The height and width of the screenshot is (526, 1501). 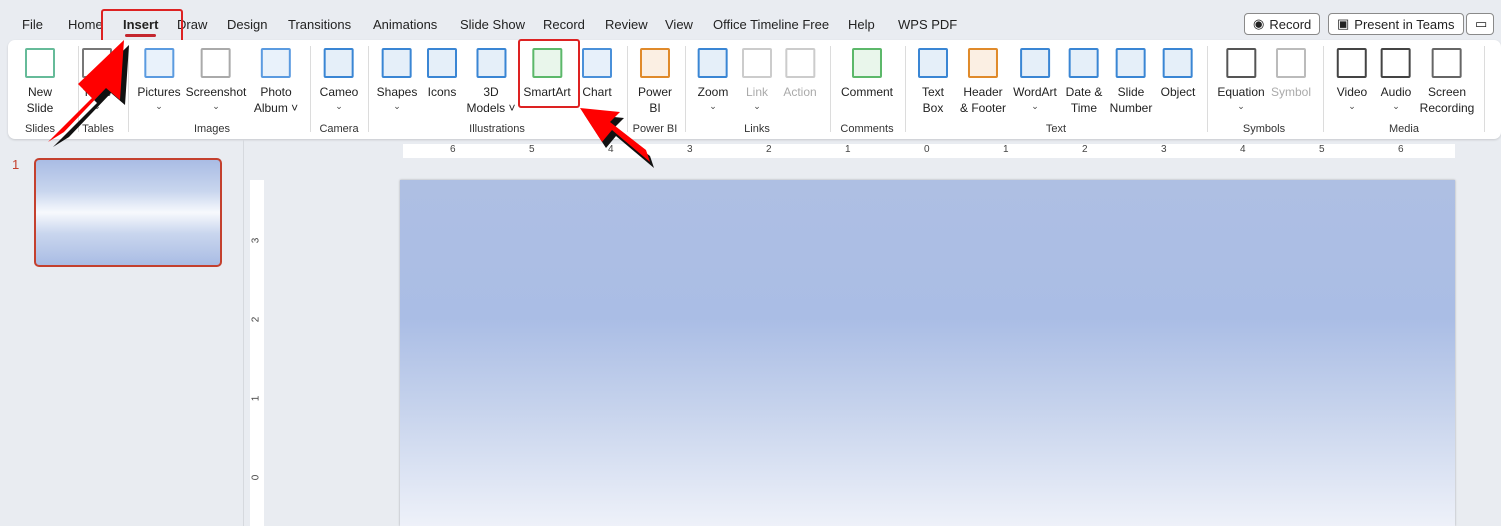 What do you see at coordinates (88, 93) in the screenshot?
I see `arrow-to-insert-tab` at bounding box center [88, 93].